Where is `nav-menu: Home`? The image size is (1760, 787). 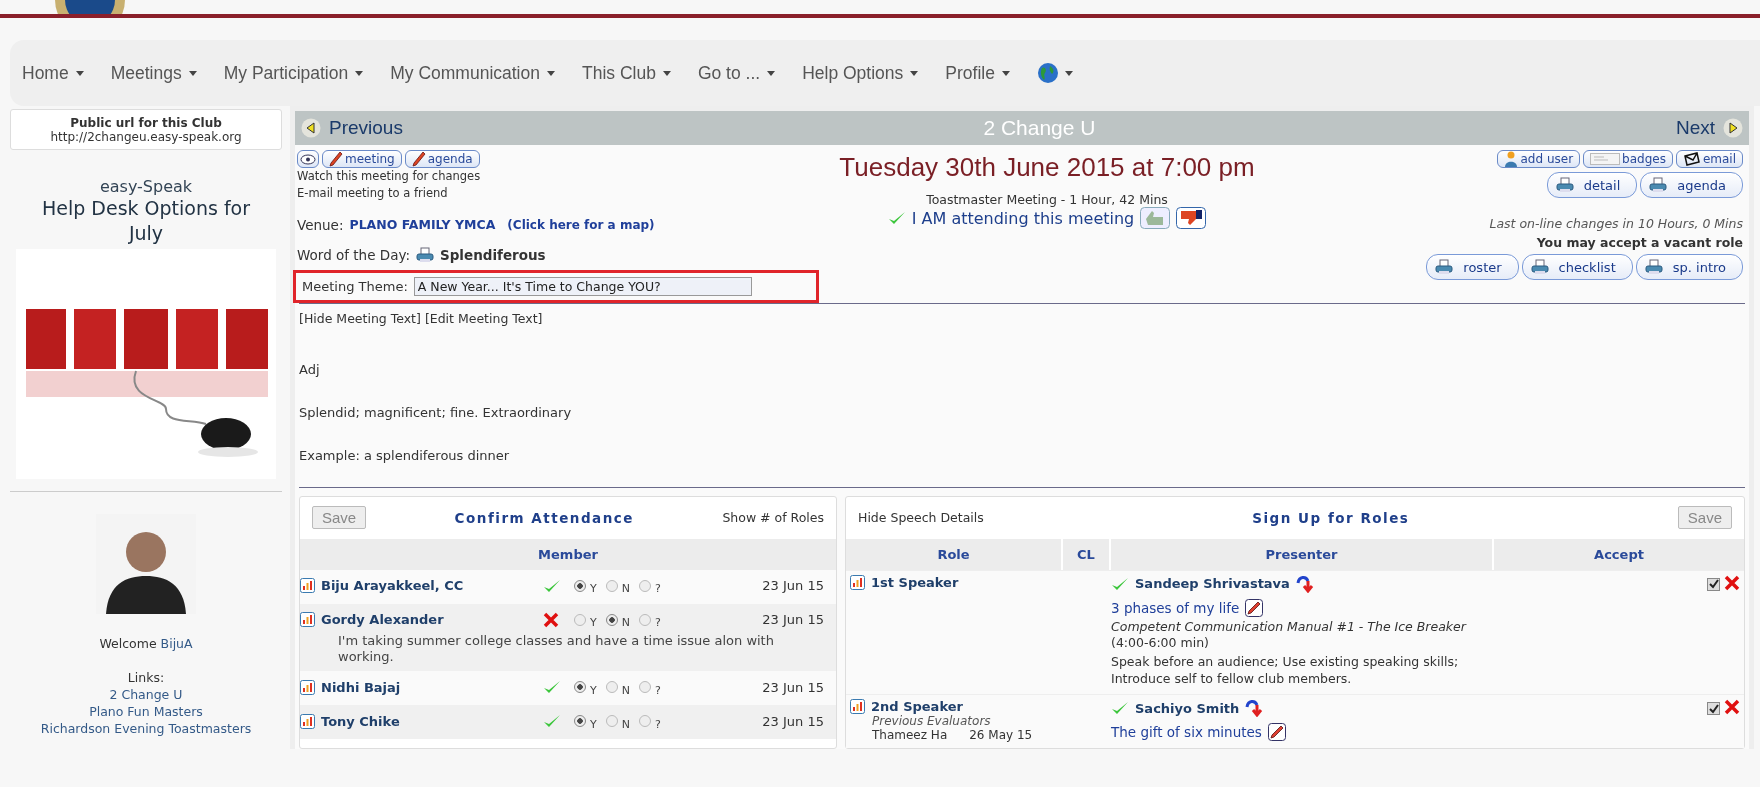 nav-menu: Home is located at coordinates (53, 73).